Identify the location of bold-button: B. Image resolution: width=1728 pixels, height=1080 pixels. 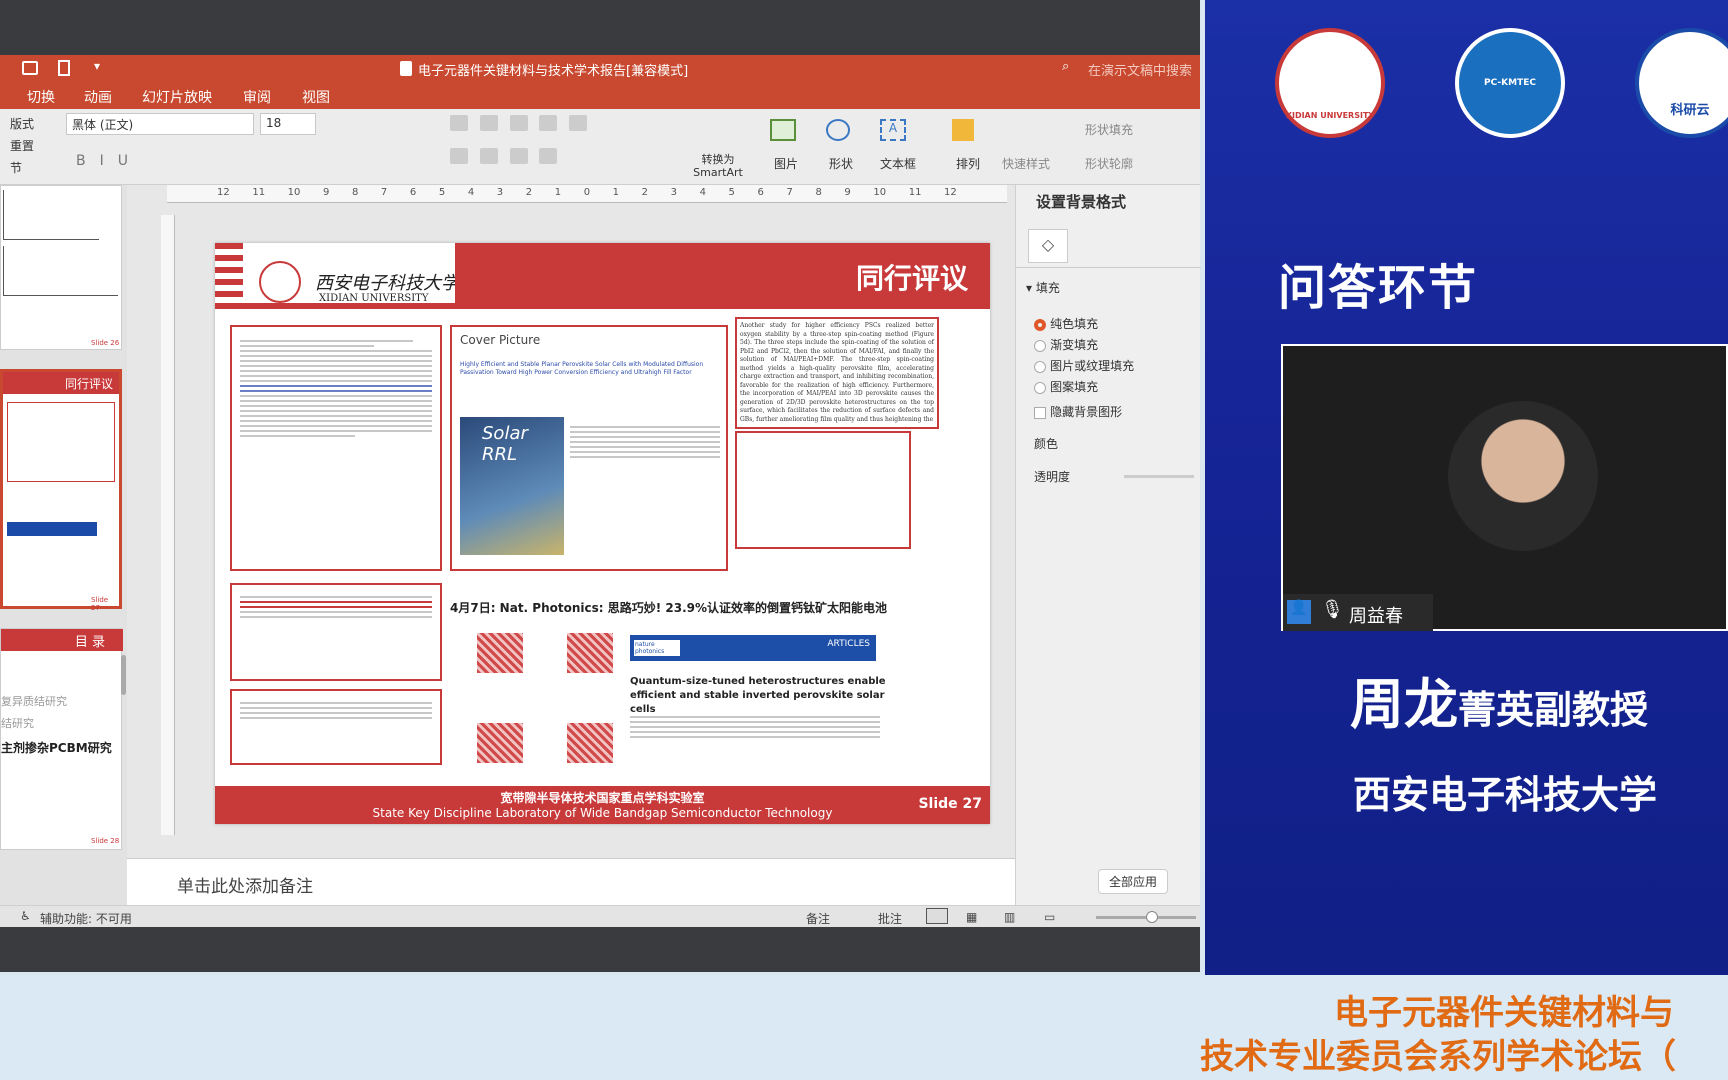
(88, 161).